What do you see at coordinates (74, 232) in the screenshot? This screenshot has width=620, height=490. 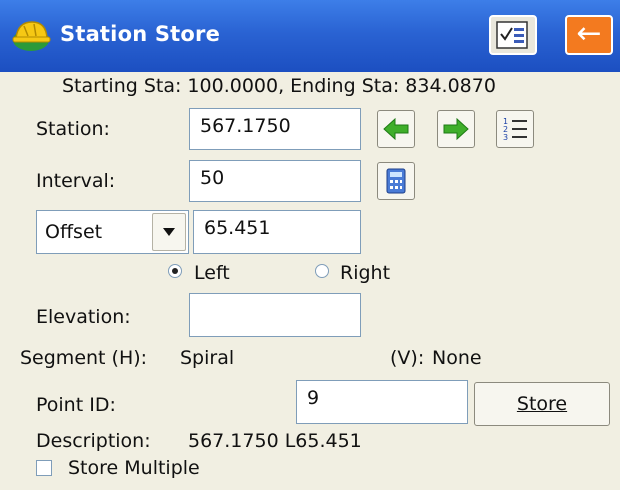 I see `offset-type-value: Offset` at bounding box center [74, 232].